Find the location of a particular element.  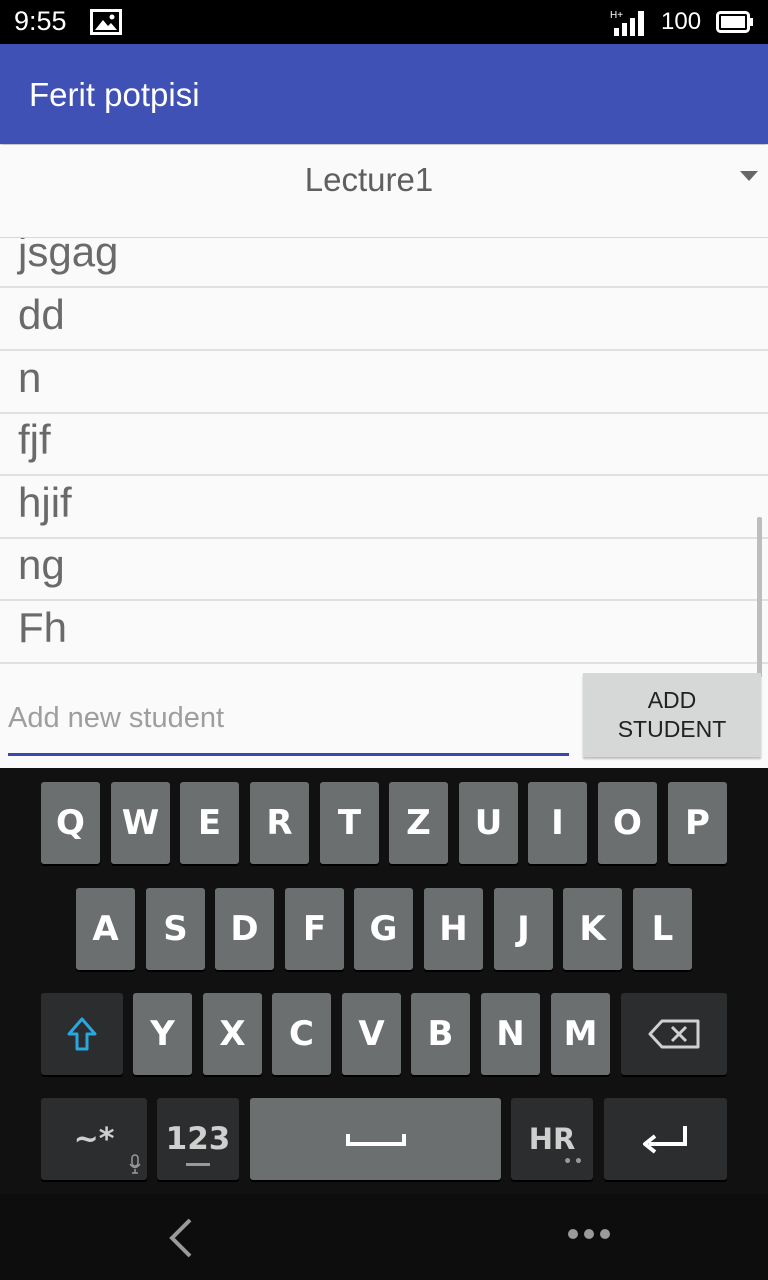

key-label: I is located at coordinates (557, 823).